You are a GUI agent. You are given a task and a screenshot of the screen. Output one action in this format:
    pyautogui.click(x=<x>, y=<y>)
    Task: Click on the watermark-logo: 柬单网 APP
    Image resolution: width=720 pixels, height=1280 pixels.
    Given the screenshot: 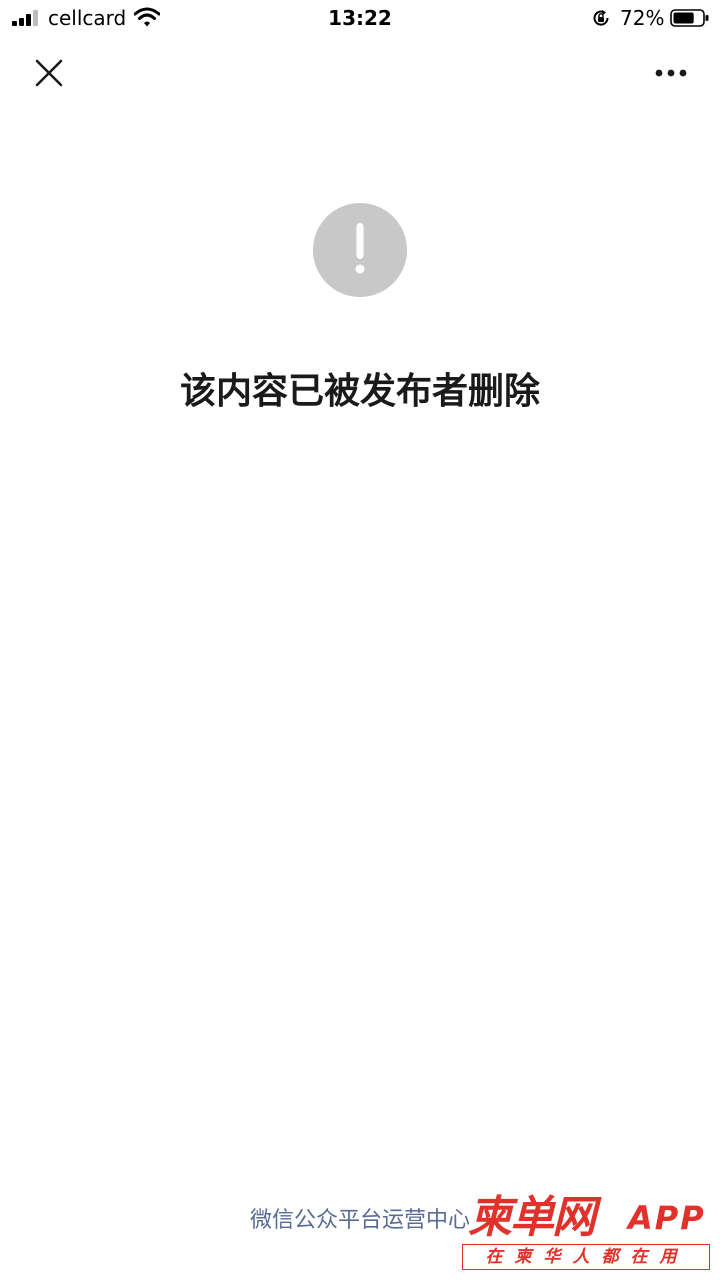 What is the action you would take?
    pyautogui.click(x=588, y=1218)
    